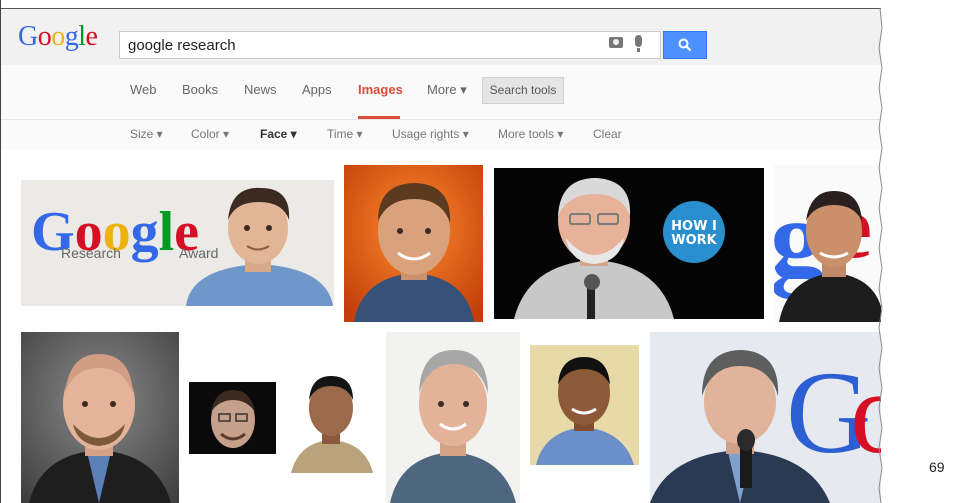  I want to click on research-award-right: Award, so click(198, 253).